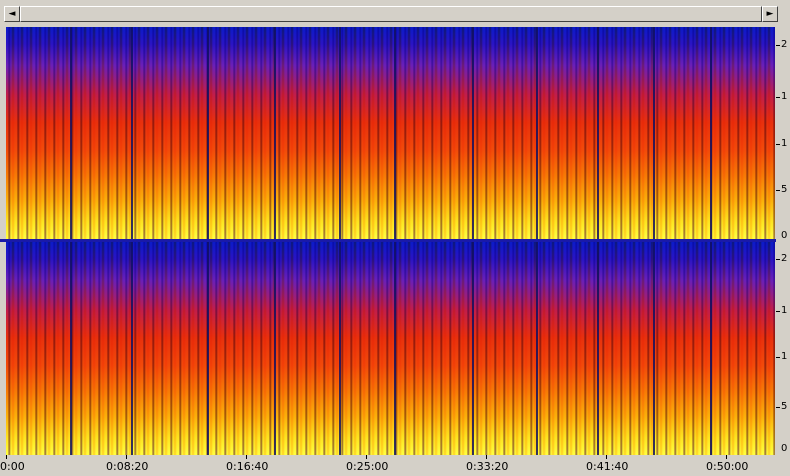 The height and width of the screenshot is (476, 790). I want to click on time-label: 0:08:20, so click(127, 466).